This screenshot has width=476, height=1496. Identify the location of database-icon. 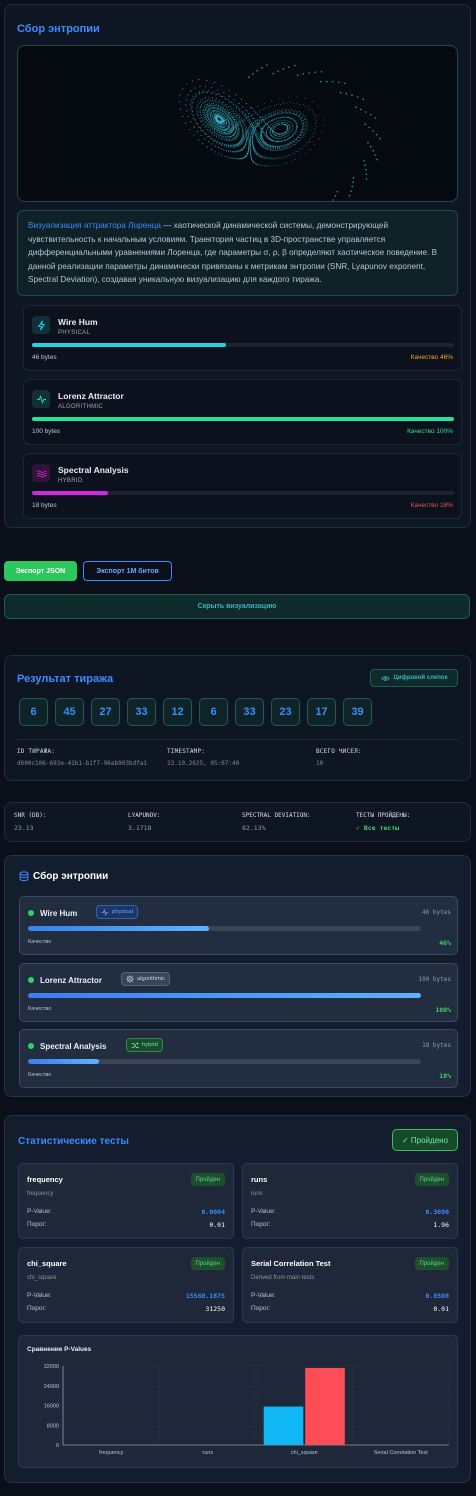
(24, 876).